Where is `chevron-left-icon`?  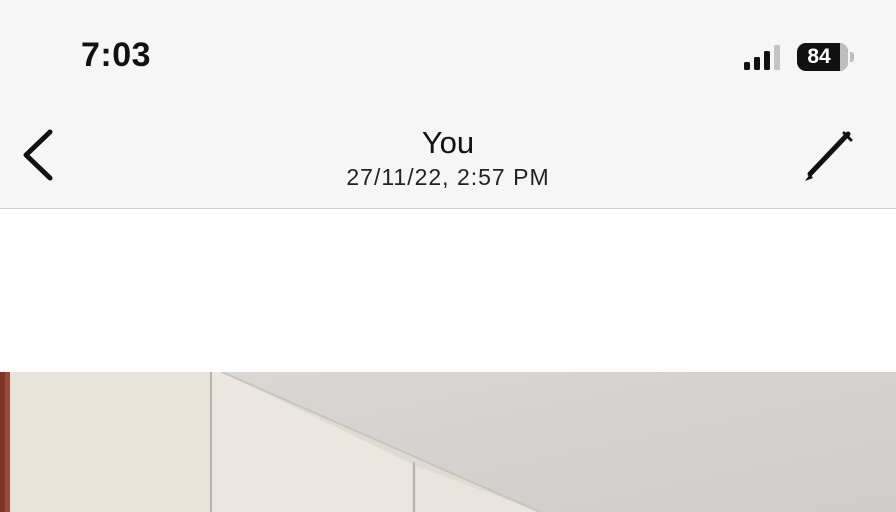 chevron-left-icon is located at coordinates (38, 155).